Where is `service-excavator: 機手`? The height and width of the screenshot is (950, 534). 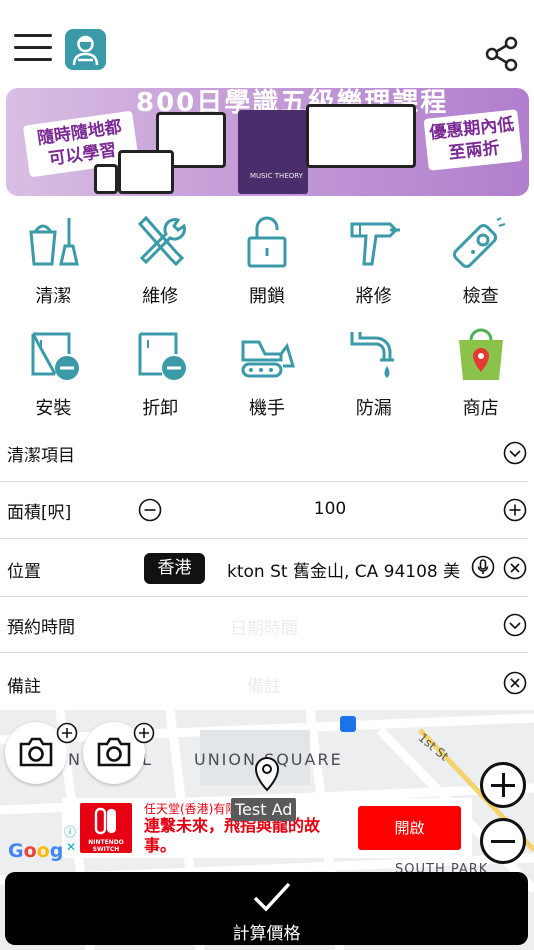 service-excavator: 機手 is located at coordinates (267, 374).